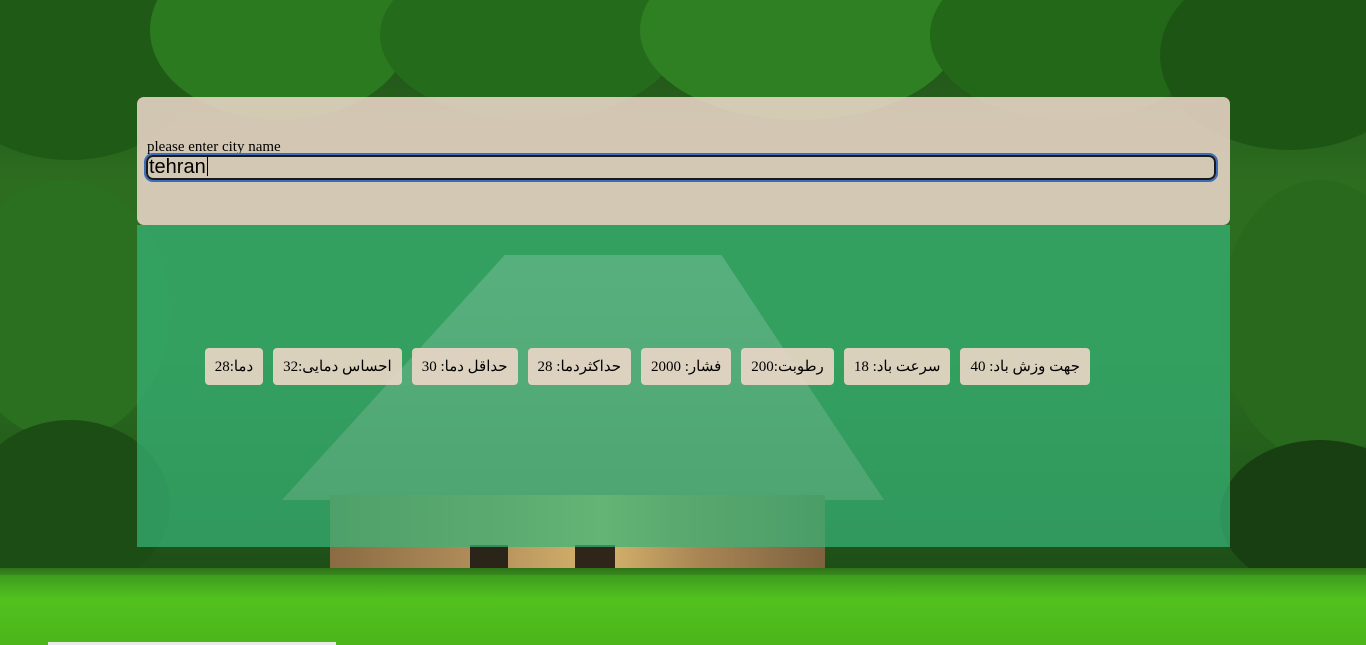  Describe the element at coordinates (337, 366) in the screenshot. I see `feels-like-chip: احساس دمایی:32` at that location.